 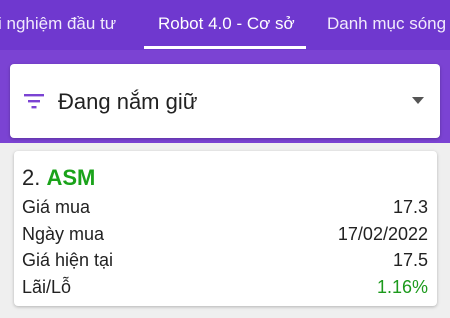 I want to click on tab-robot-basic: Robot 4.0 - Cơ sở, so click(x=226, y=24).